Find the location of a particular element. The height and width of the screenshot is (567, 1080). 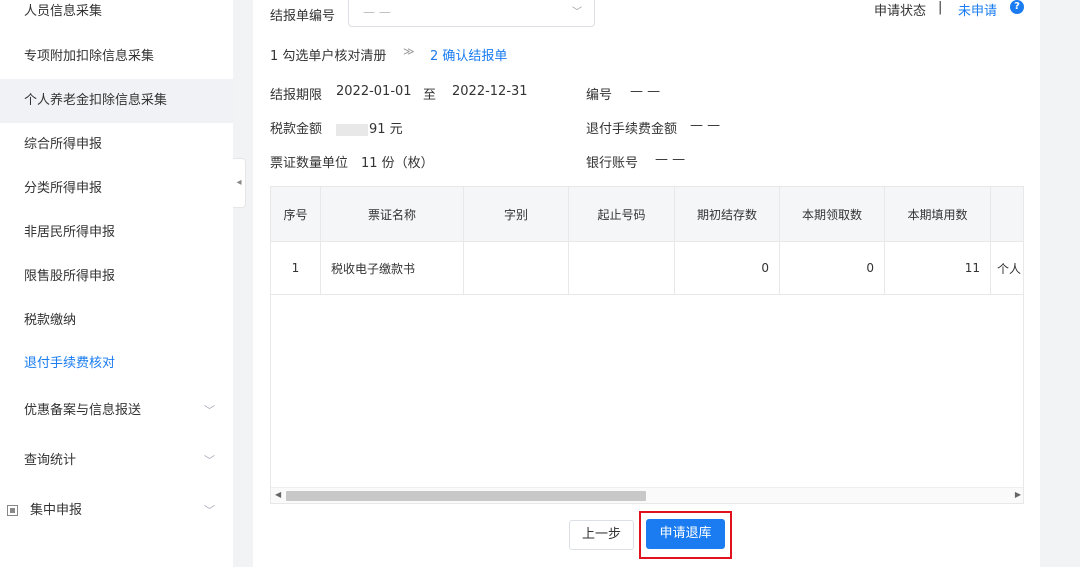

sidebar-item-personnel-info: 人员信息采集 is located at coordinates (116, 17).